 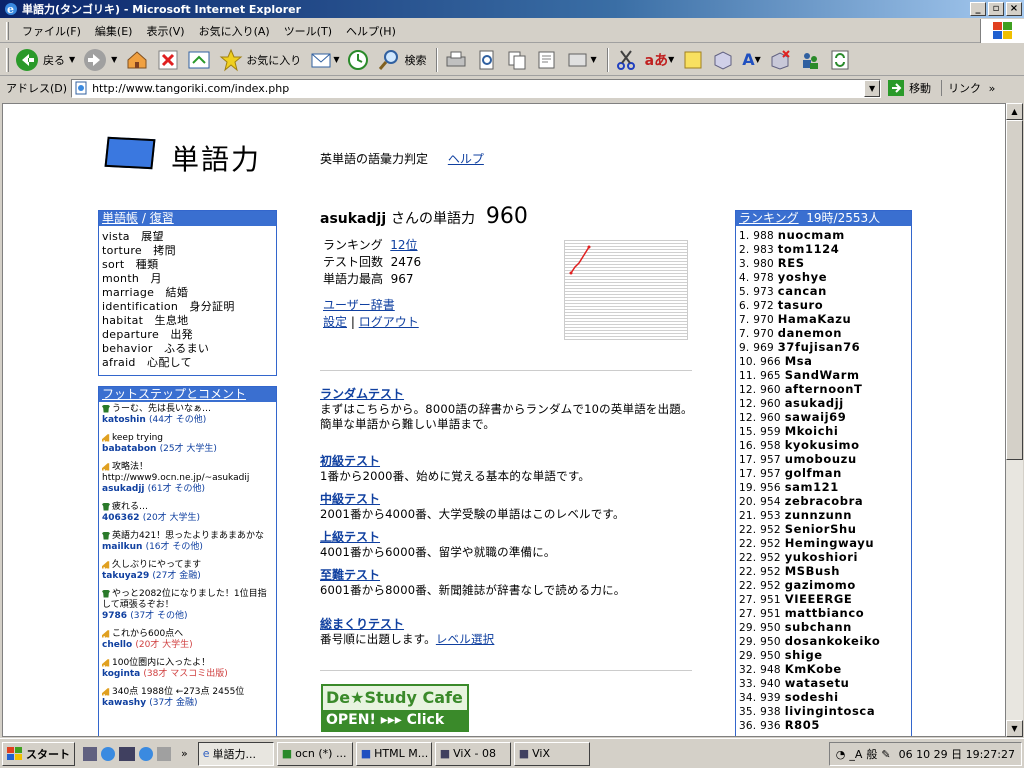 I want to click on rank-username: SandWarm, so click(x=822, y=375).